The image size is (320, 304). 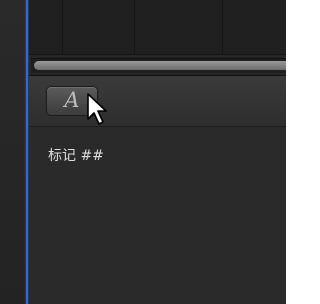 I want to click on marker-label: 标记 ##, so click(x=76, y=155).